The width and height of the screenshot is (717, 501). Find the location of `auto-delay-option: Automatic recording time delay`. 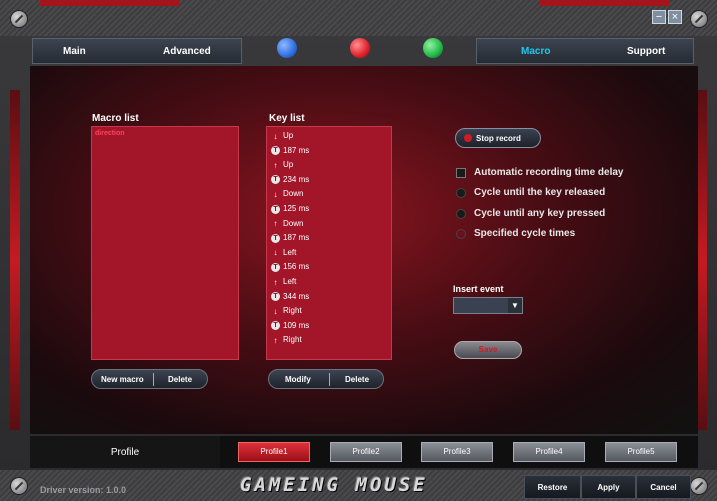

auto-delay-option: Automatic recording time delay is located at coordinates (539, 172).